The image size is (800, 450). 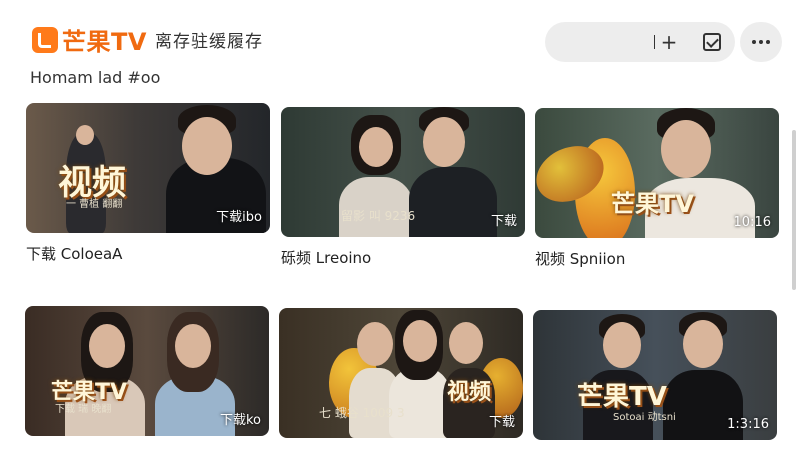 I want to click on thumbnail-subtitle-text: 下载 瑞 晚翻, so click(x=83, y=409).